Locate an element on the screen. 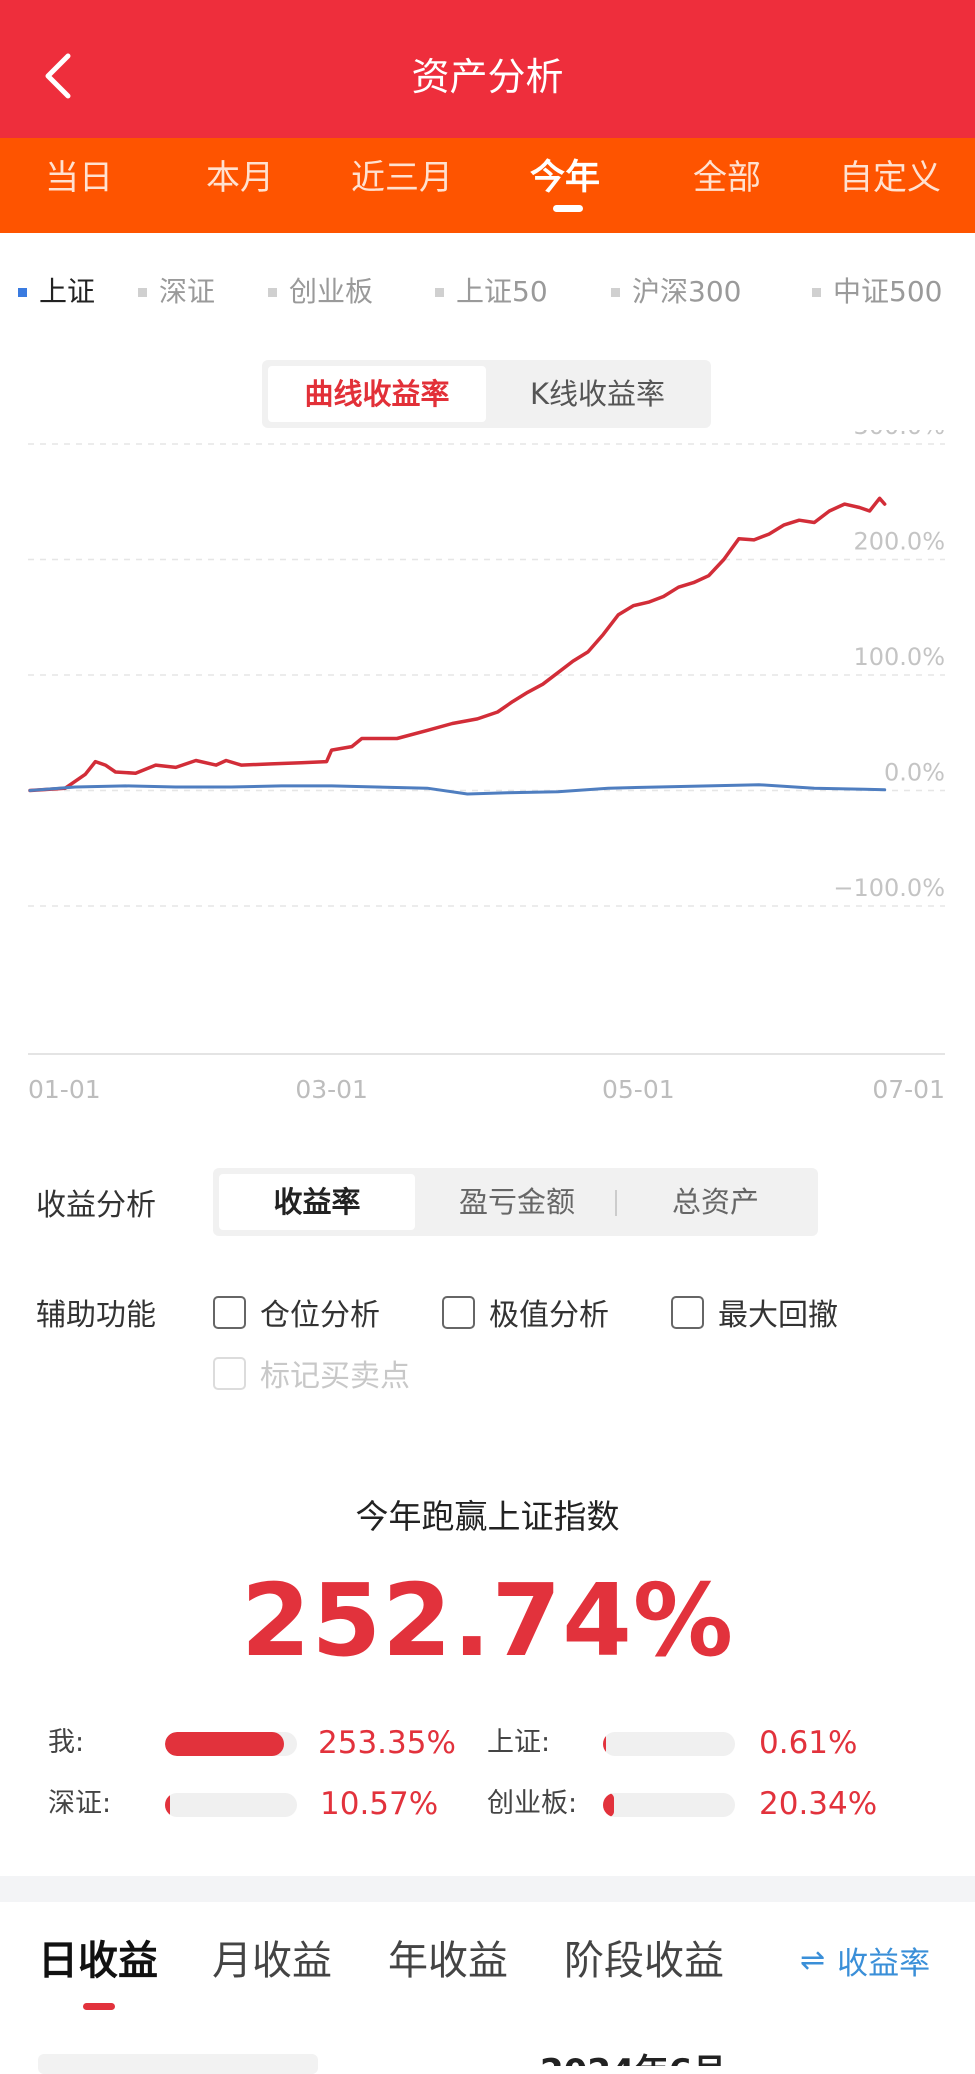 This screenshot has width=975, height=2074. section-divider is located at coordinates (487, 1889).